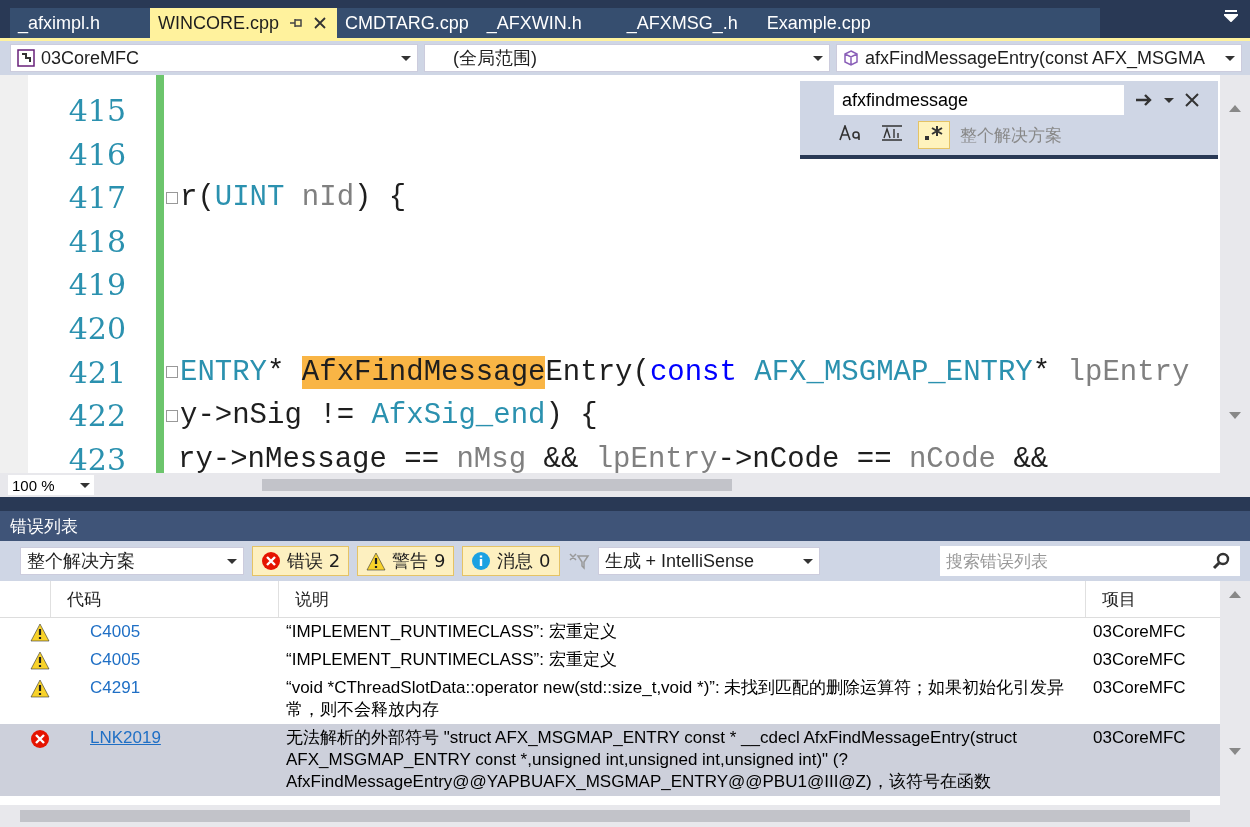 The width and height of the screenshot is (1250, 827). I want to click on project-dropdown: 03CoreMFC, so click(214, 58).